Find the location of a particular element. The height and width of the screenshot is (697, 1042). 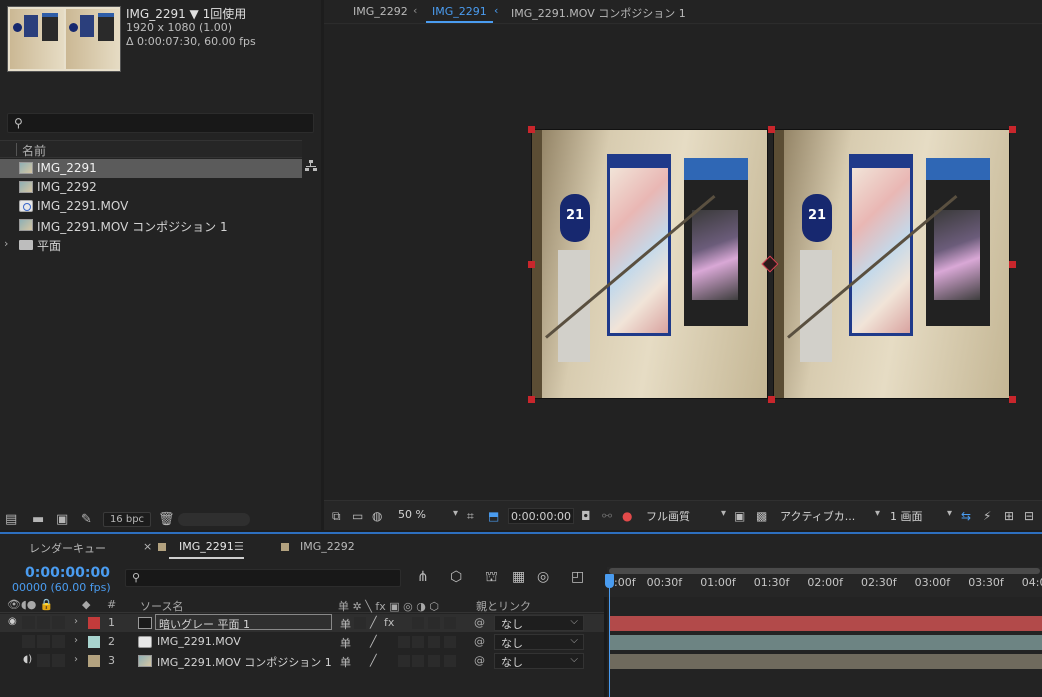

layer-row-1: ◉ › 1 暗いグレー 平面 1 单 ╱ fx @ なし ⌵ is located at coordinates (302, 623).